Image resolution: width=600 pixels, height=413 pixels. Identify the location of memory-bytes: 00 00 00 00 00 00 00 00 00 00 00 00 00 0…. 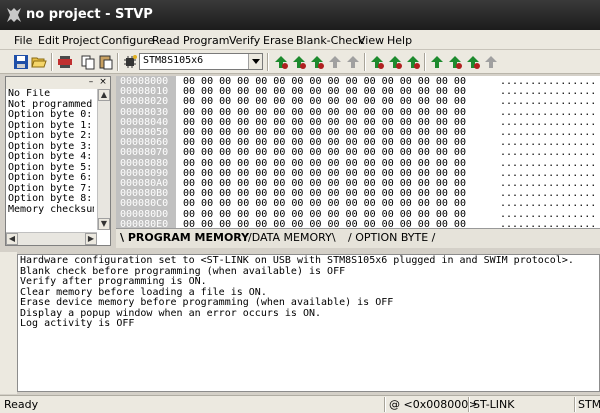
(324, 223).